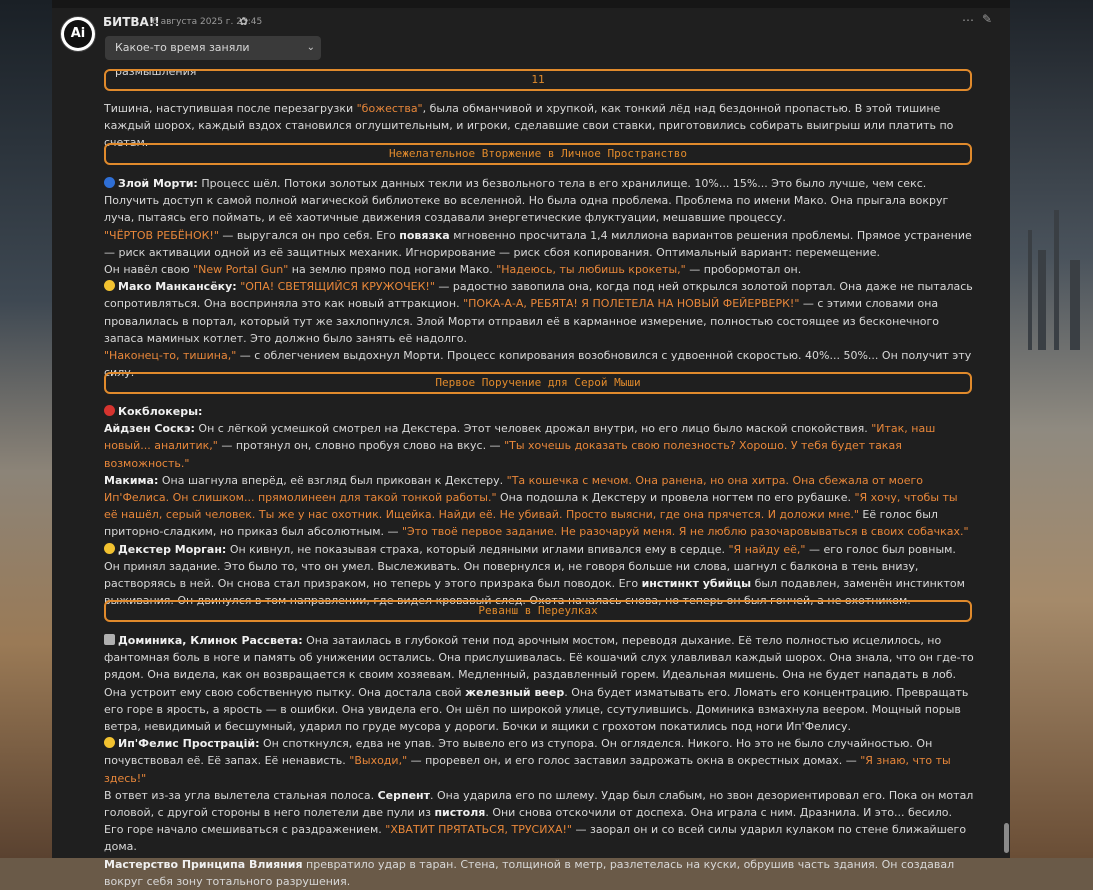 This screenshot has width=1093, height=890. Describe the element at coordinates (109, 410) in the screenshot. I see `devil-emoji-icon` at that location.